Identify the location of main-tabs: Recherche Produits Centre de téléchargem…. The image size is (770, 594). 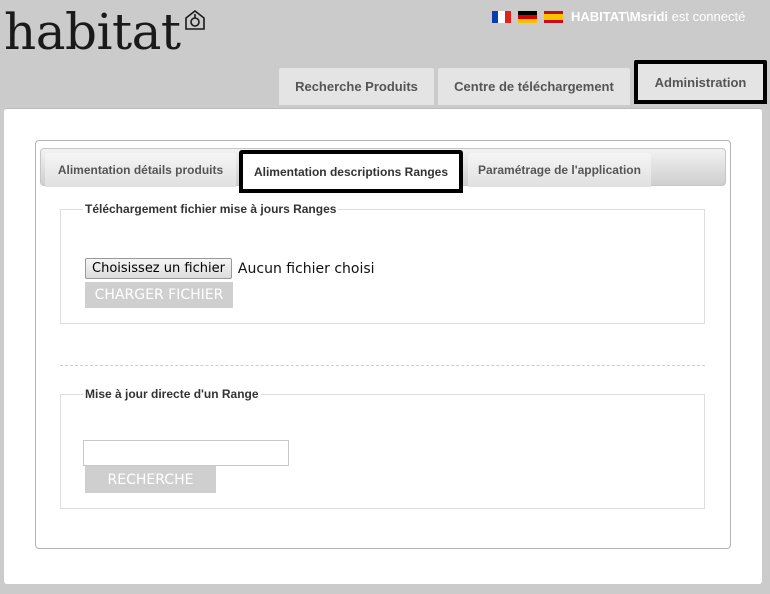
(523, 82).